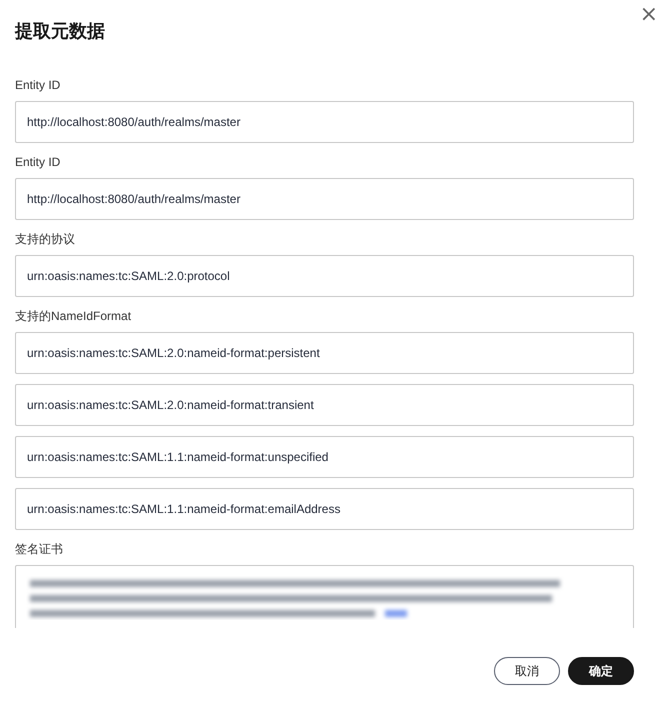  What do you see at coordinates (601, 671) in the screenshot?
I see `confirm-button: 确定` at bounding box center [601, 671].